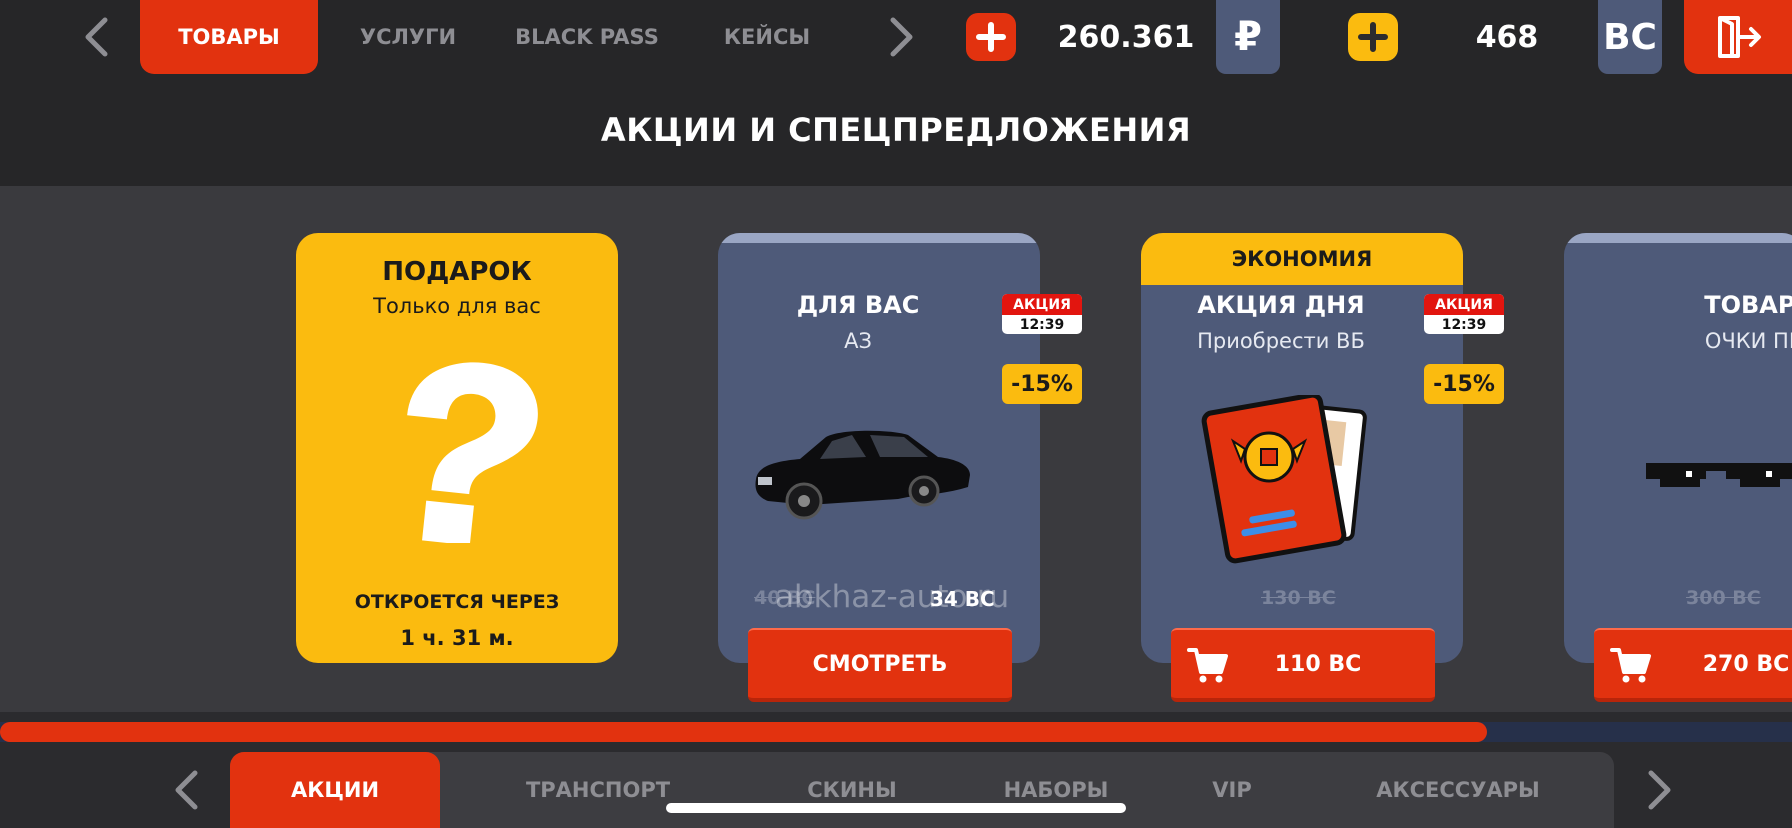  What do you see at coordinates (858, 305) in the screenshot?
I see `offer-title: ДЛЯ ВАС` at bounding box center [858, 305].